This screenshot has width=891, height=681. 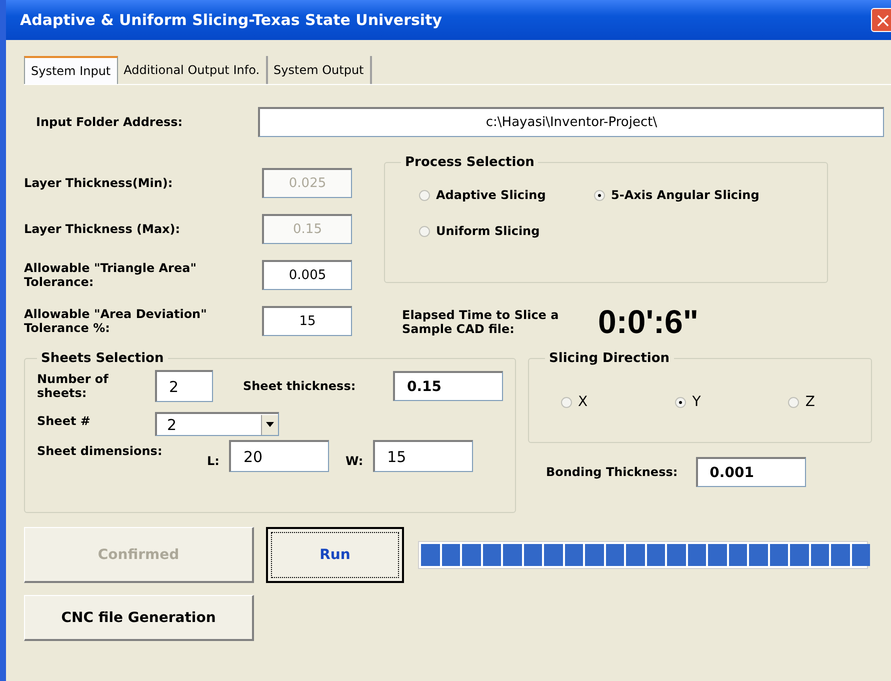 What do you see at coordinates (574, 402) in the screenshot?
I see `radio-option: X` at bounding box center [574, 402].